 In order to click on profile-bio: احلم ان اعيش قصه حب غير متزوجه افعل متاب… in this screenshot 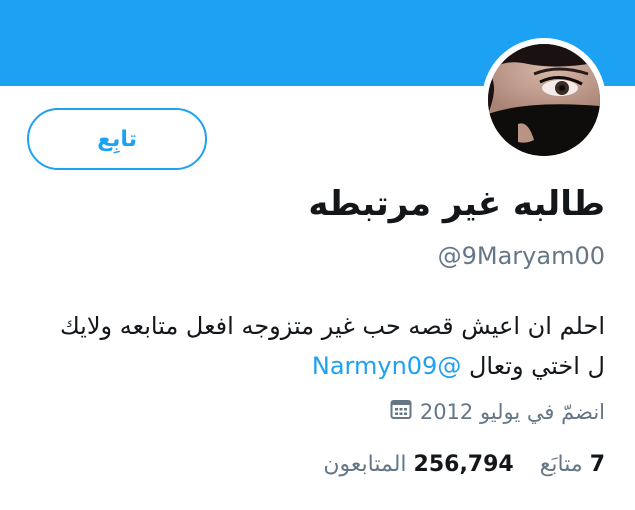, I will do `click(325, 346)`.